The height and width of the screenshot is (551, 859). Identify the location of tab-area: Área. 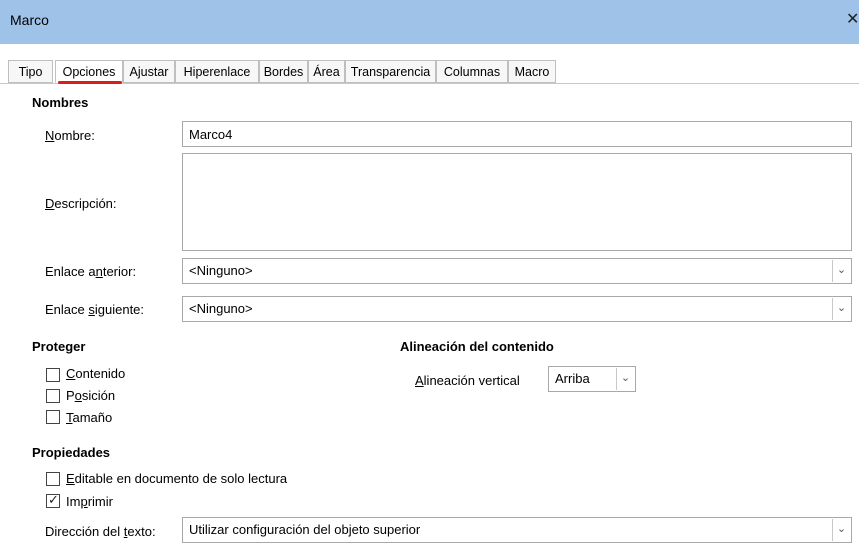
(326, 71).